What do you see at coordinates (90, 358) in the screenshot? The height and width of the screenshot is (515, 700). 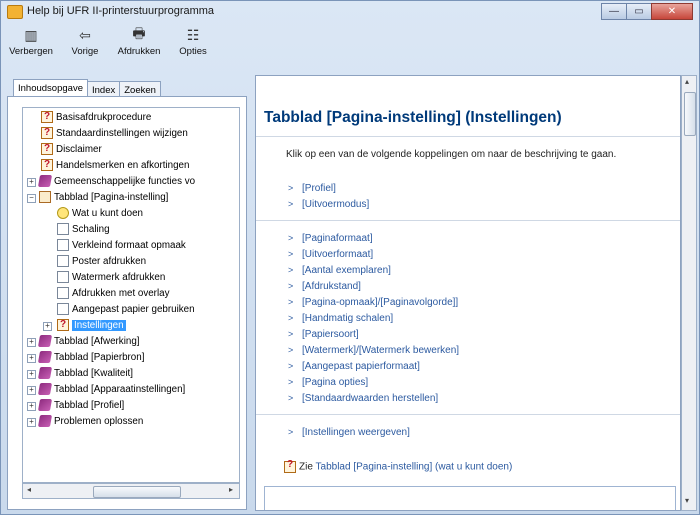 I see `tree-item: Tabblad [Papierbron]` at bounding box center [90, 358].